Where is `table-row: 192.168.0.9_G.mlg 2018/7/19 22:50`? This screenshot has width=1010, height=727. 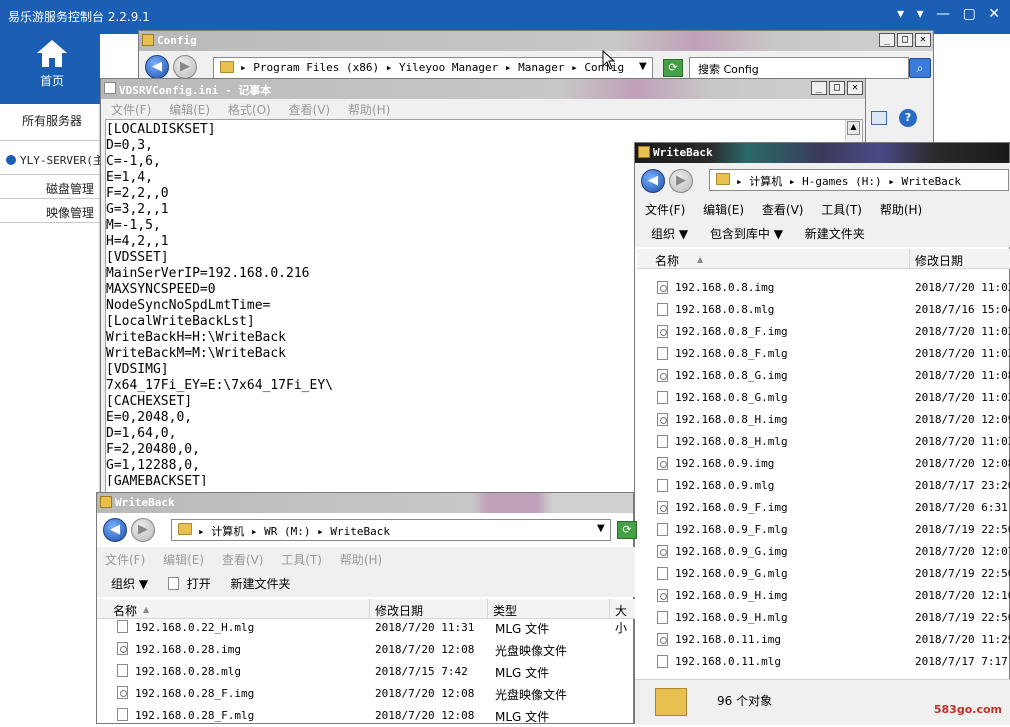
table-row: 192.168.0.9_G.mlg 2018/7/19 22:50 is located at coordinates (831, 574).